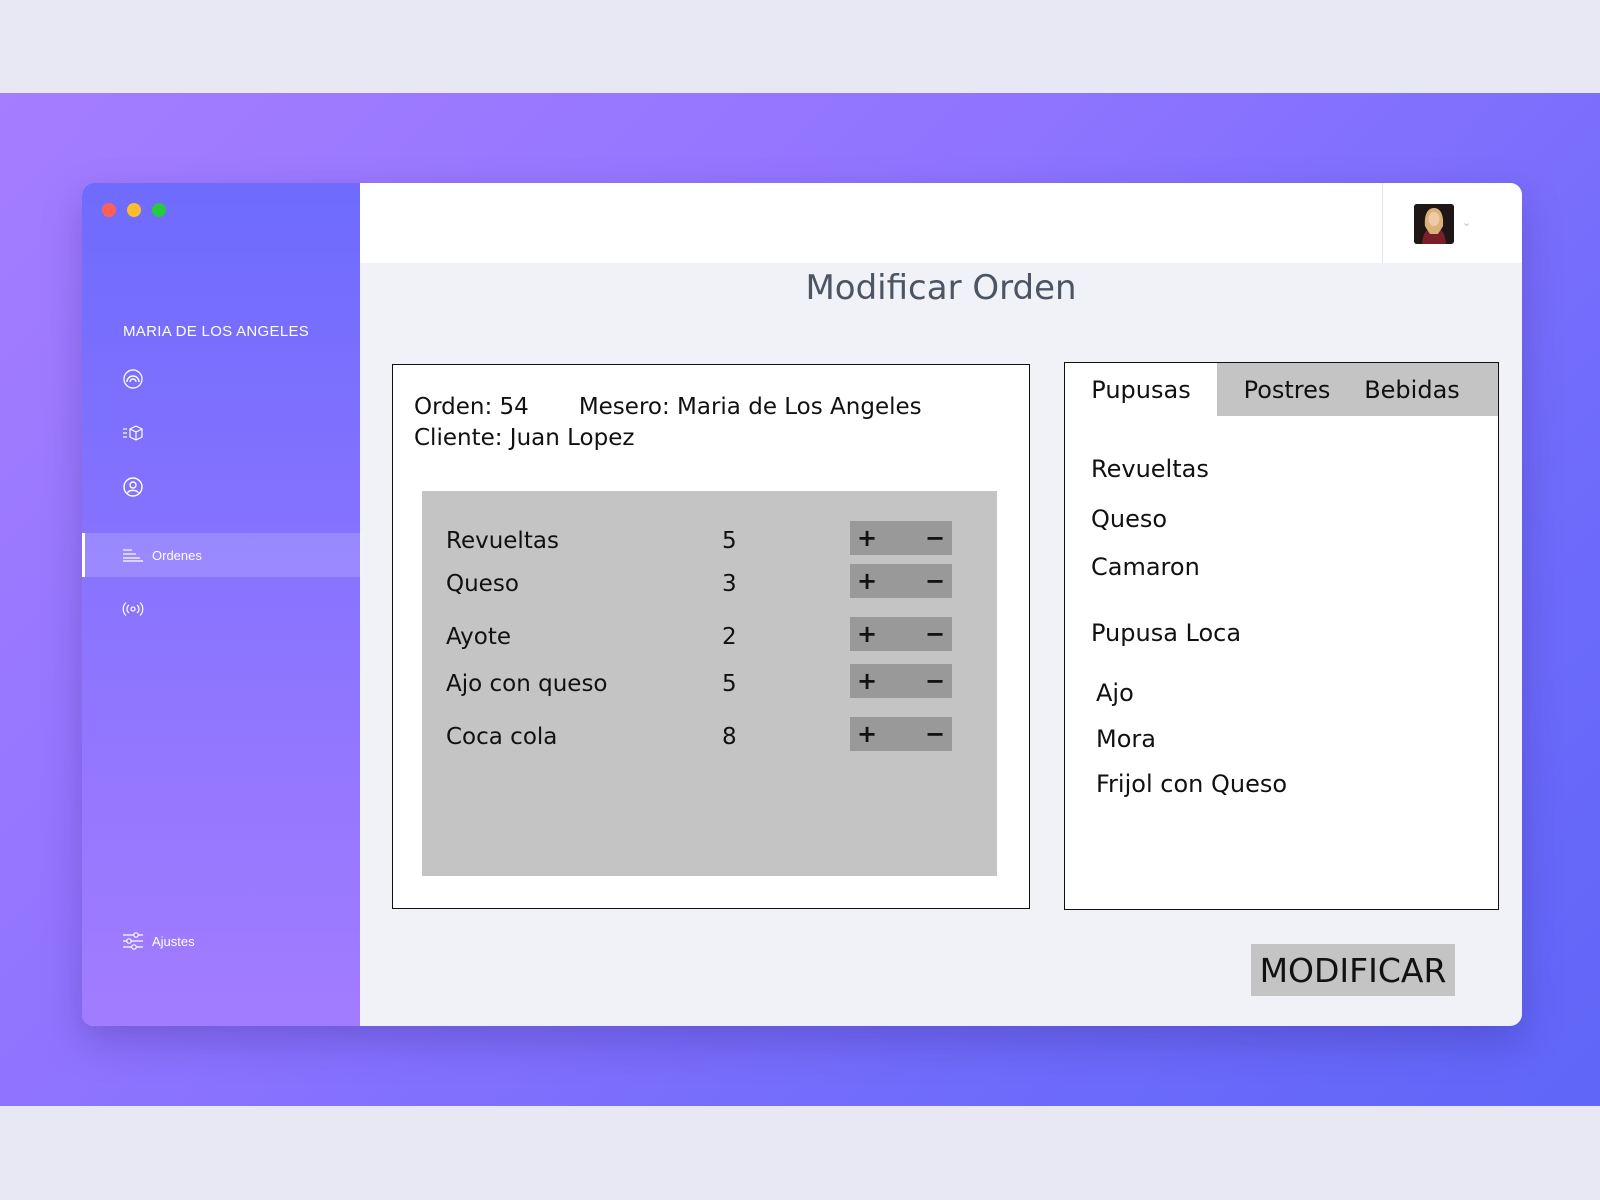 The height and width of the screenshot is (1200, 1600). I want to click on order-client: Cliente: Juan Lopez, so click(524, 438).